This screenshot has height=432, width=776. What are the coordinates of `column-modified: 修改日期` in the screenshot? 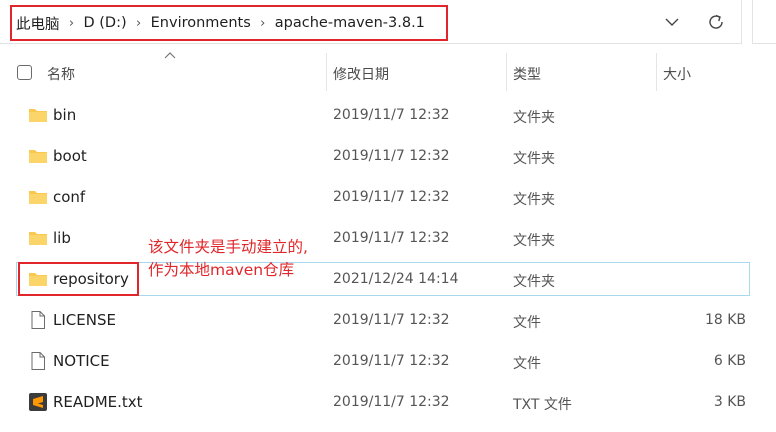 It's located at (361, 74).